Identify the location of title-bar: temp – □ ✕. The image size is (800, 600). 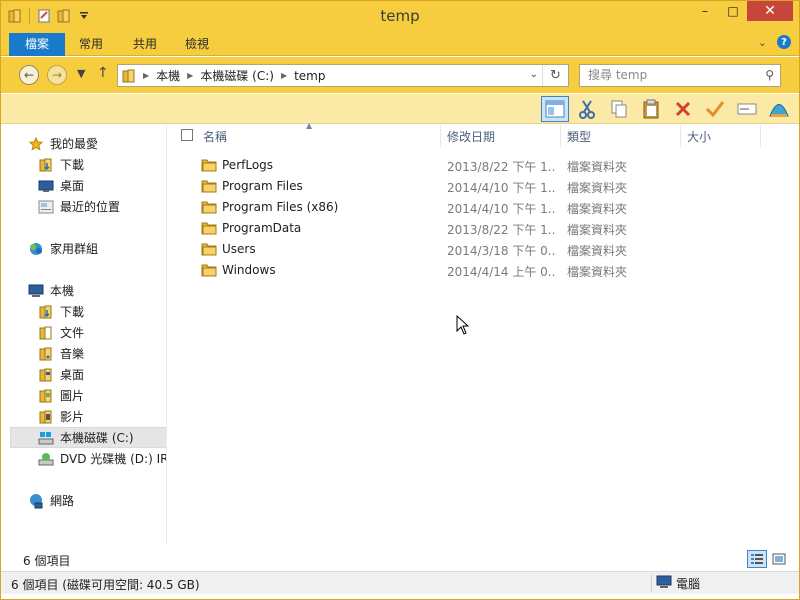
(400, 16).